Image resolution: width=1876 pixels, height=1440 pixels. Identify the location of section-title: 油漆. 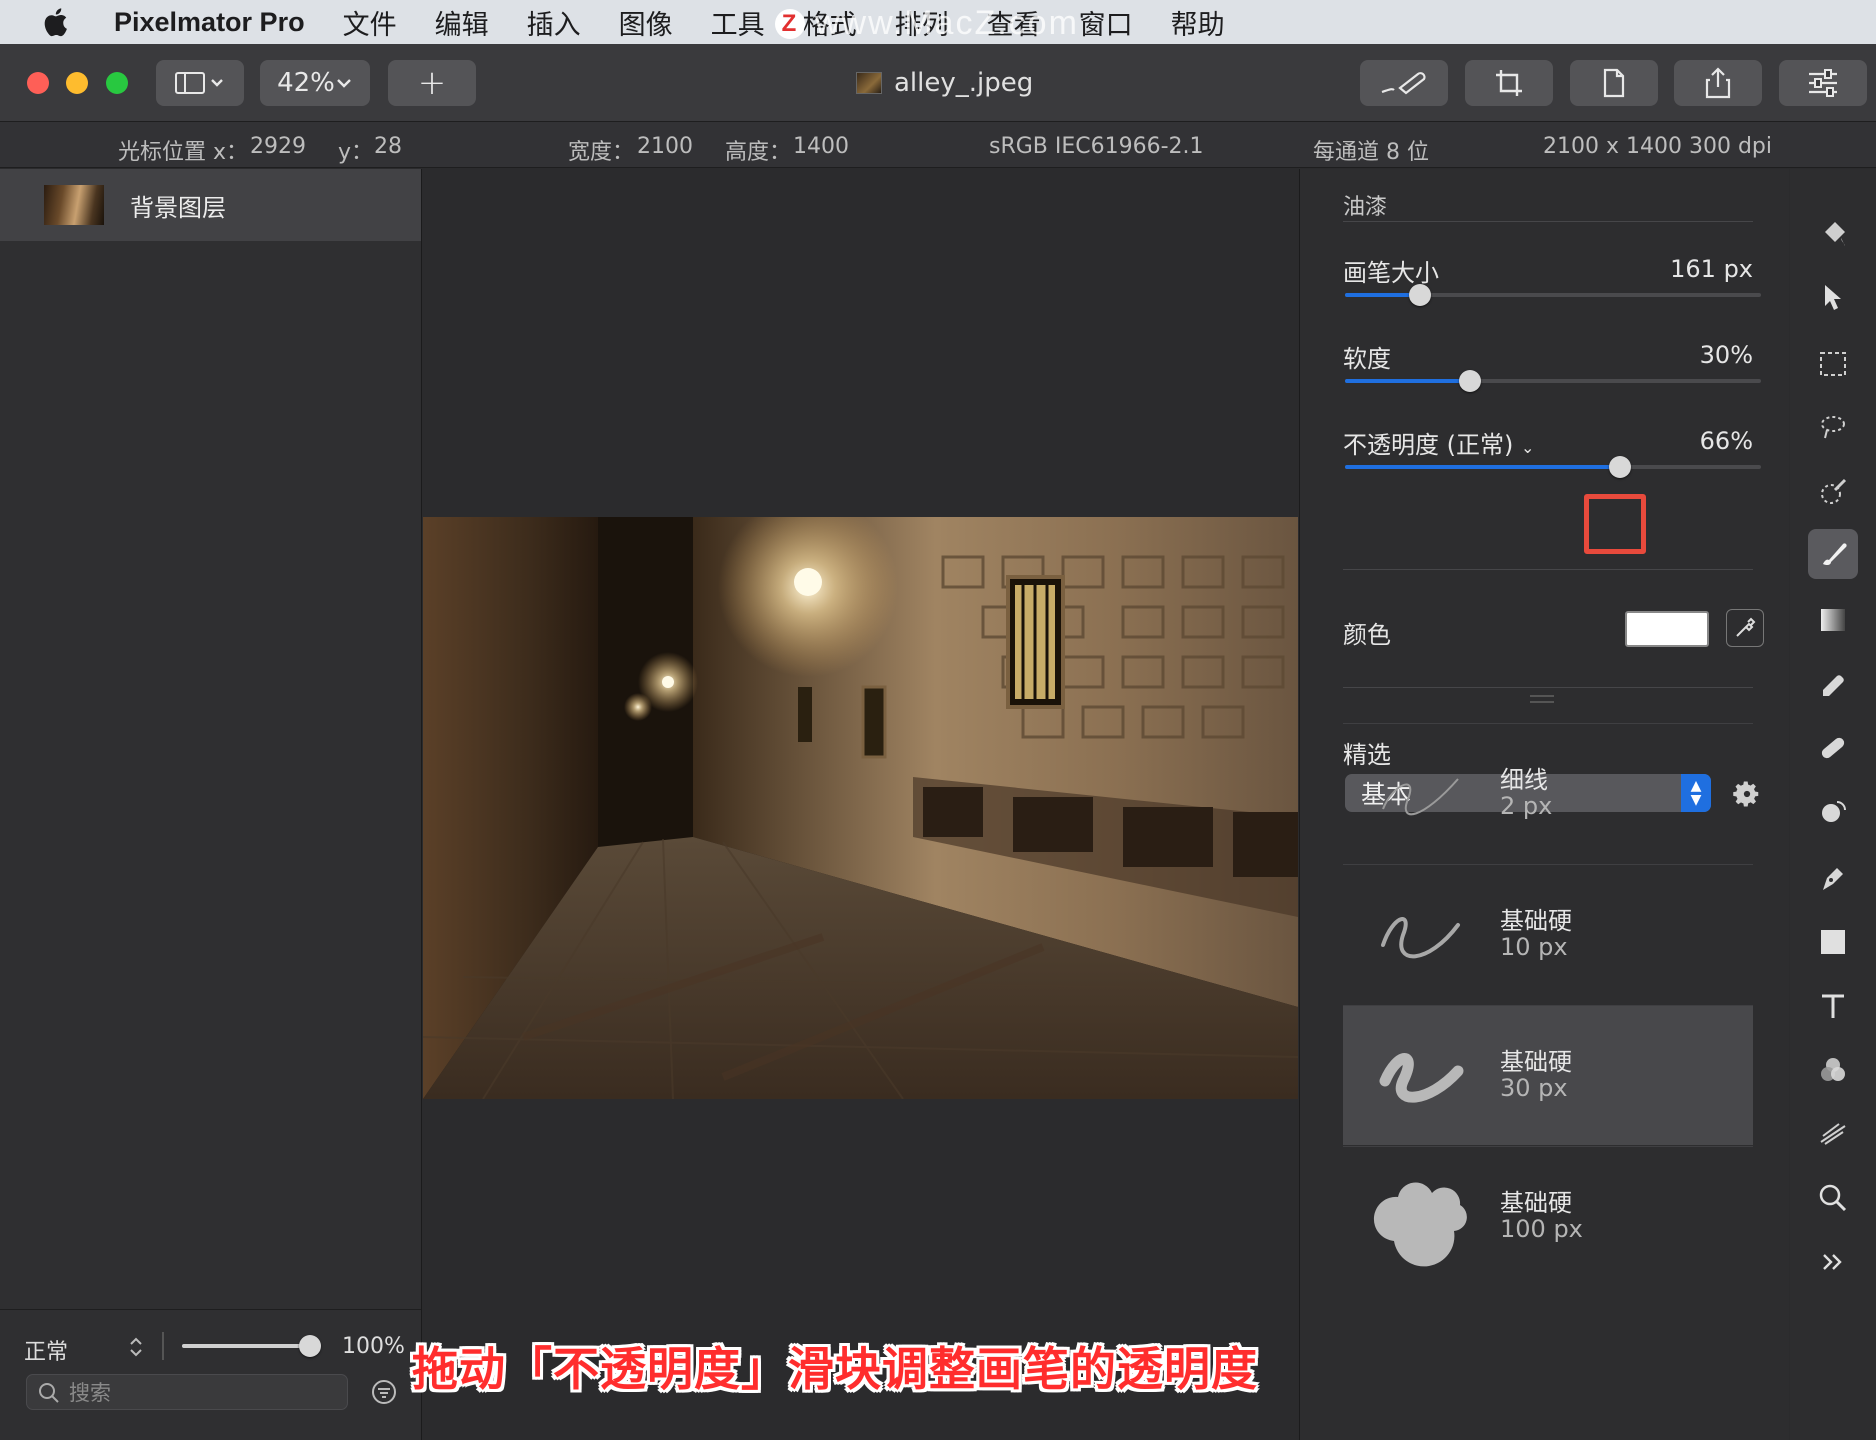
(1365, 207).